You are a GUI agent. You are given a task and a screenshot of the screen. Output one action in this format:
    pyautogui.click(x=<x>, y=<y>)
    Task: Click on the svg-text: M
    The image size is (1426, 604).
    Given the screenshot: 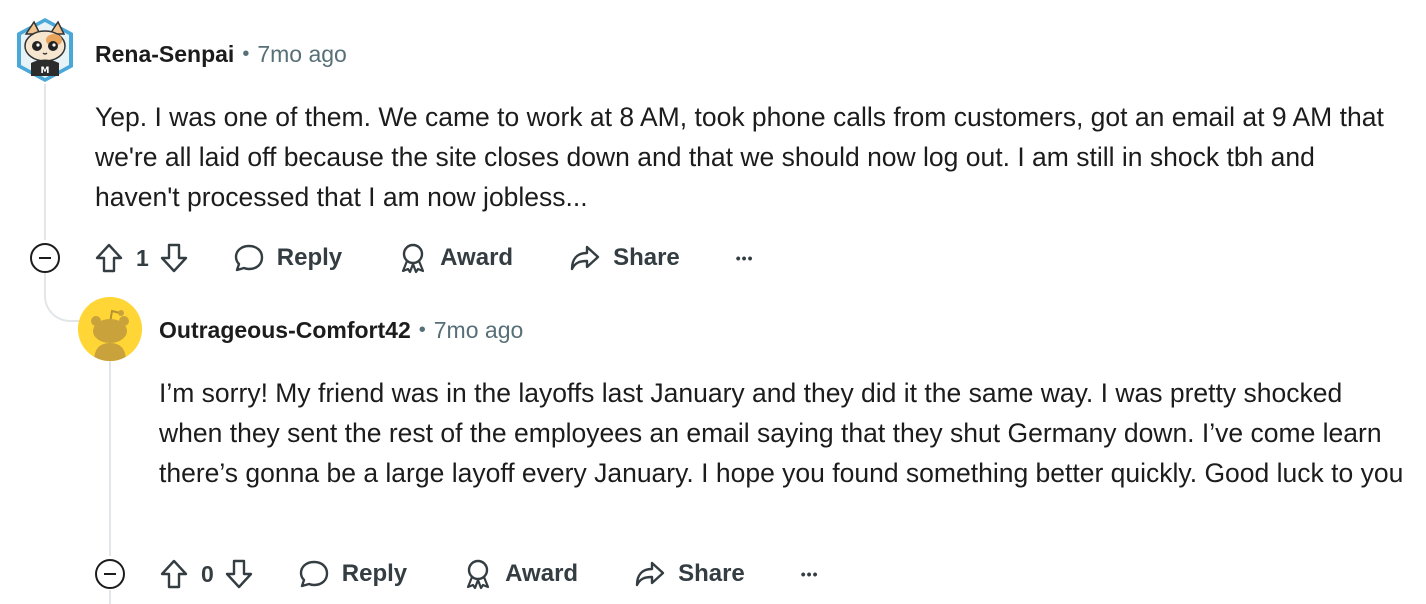 What is the action you would take?
    pyautogui.click(x=45, y=71)
    